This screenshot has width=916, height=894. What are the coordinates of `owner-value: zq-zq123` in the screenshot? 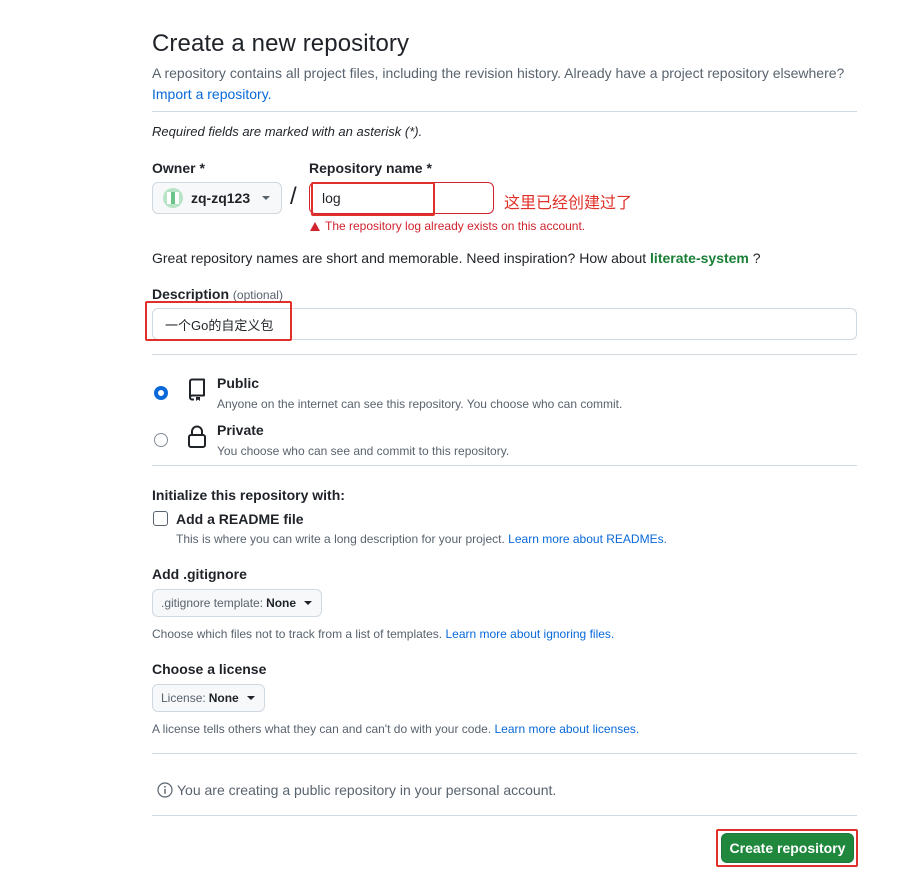 It's located at (221, 198).